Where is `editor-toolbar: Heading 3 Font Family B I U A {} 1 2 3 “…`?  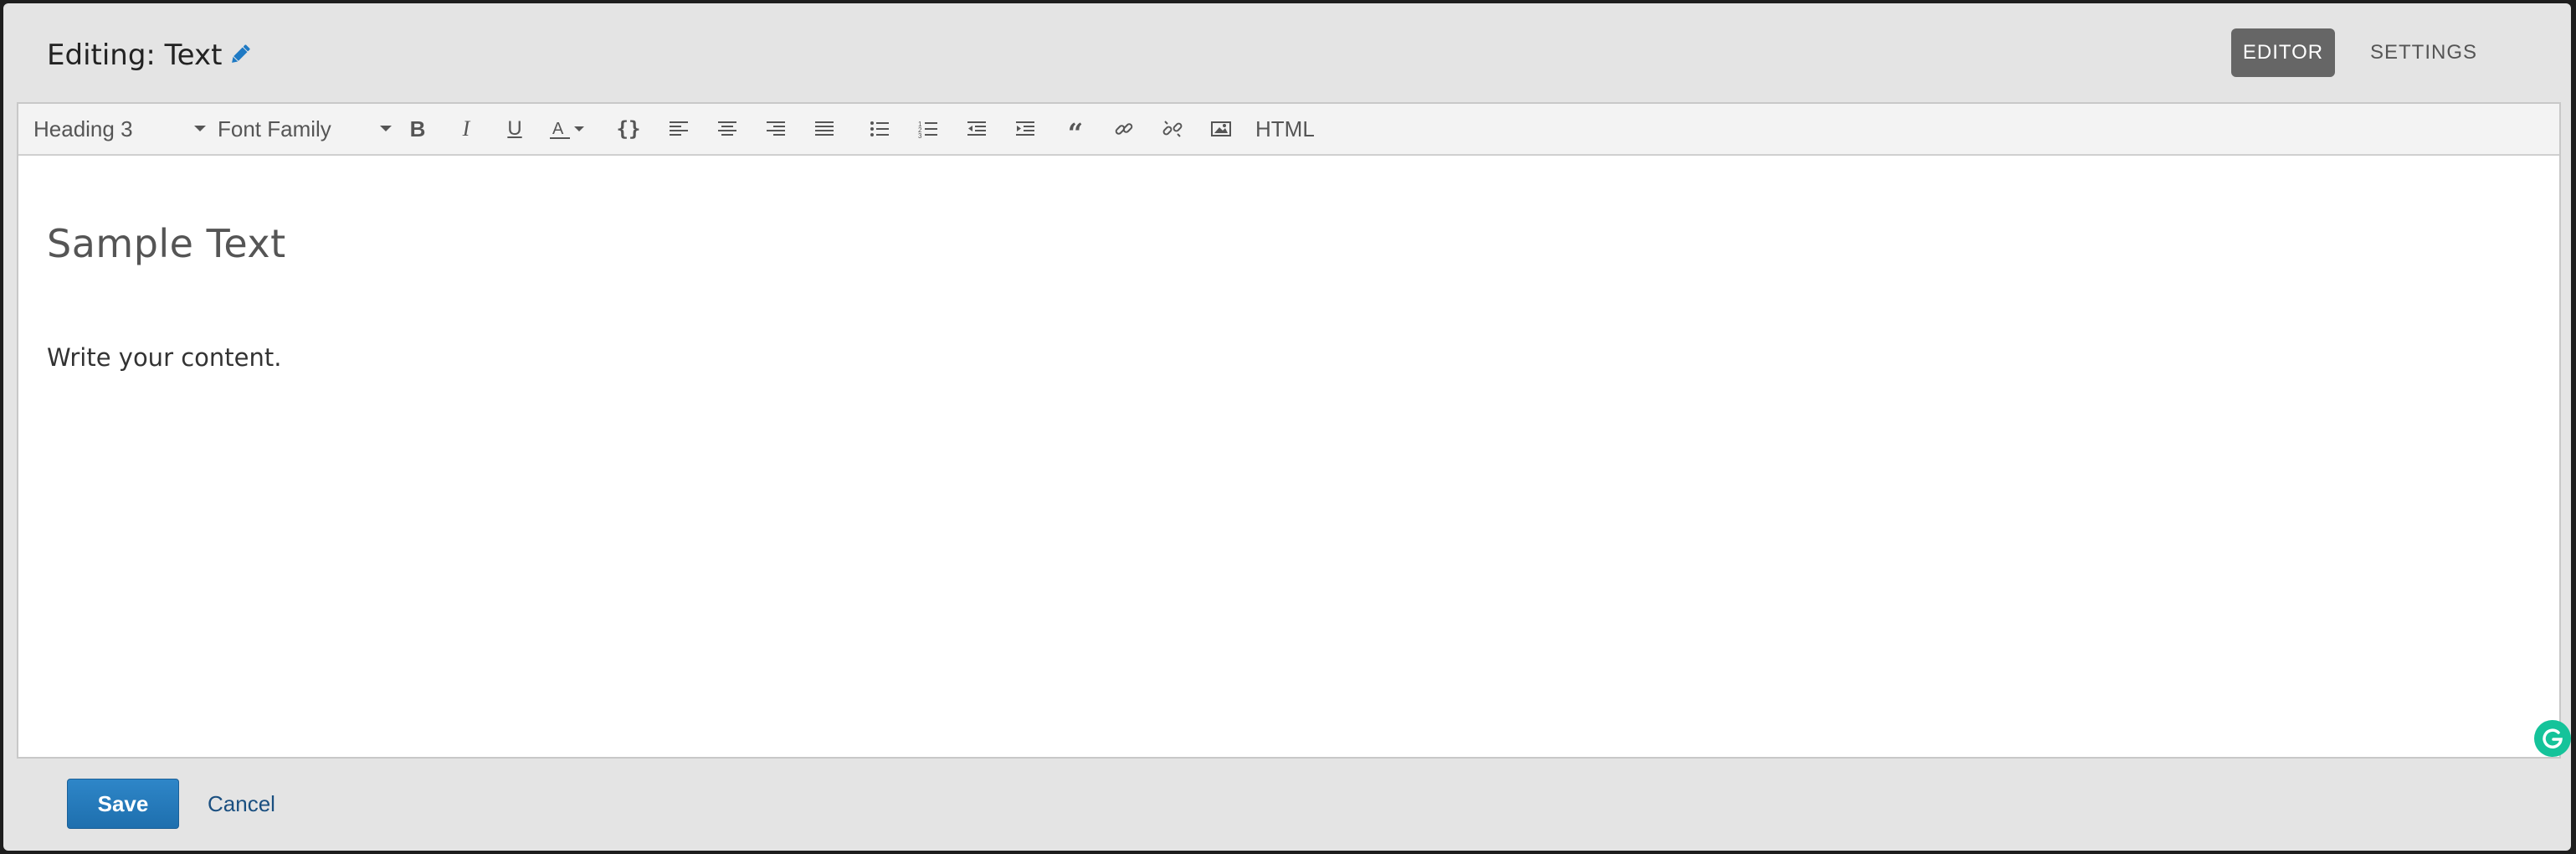 editor-toolbar: Heading 3 Font Family B I U A {} 1 2 3 “… is located at coordinates (1288, 130).